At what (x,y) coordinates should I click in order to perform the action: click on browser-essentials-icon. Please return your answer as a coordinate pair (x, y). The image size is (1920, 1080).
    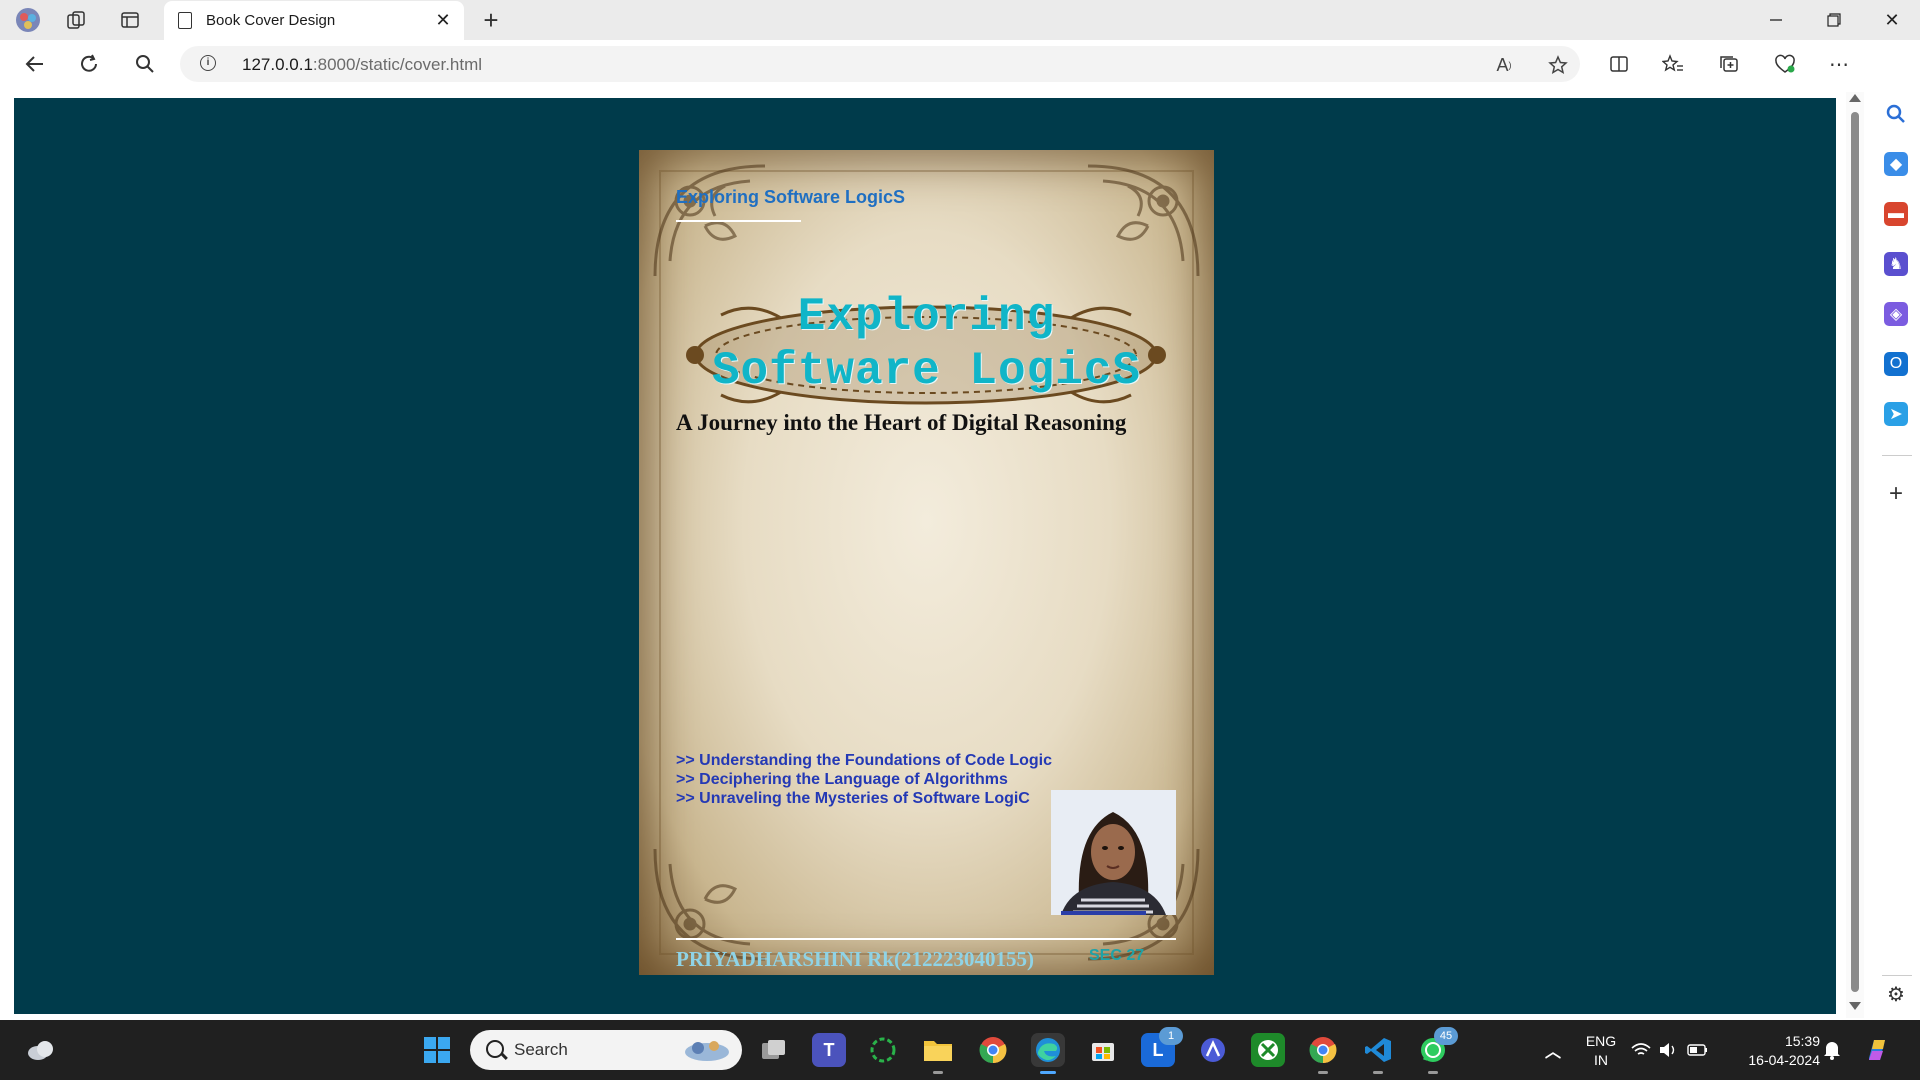
    Looking at the image, I should click on (1785, 64).